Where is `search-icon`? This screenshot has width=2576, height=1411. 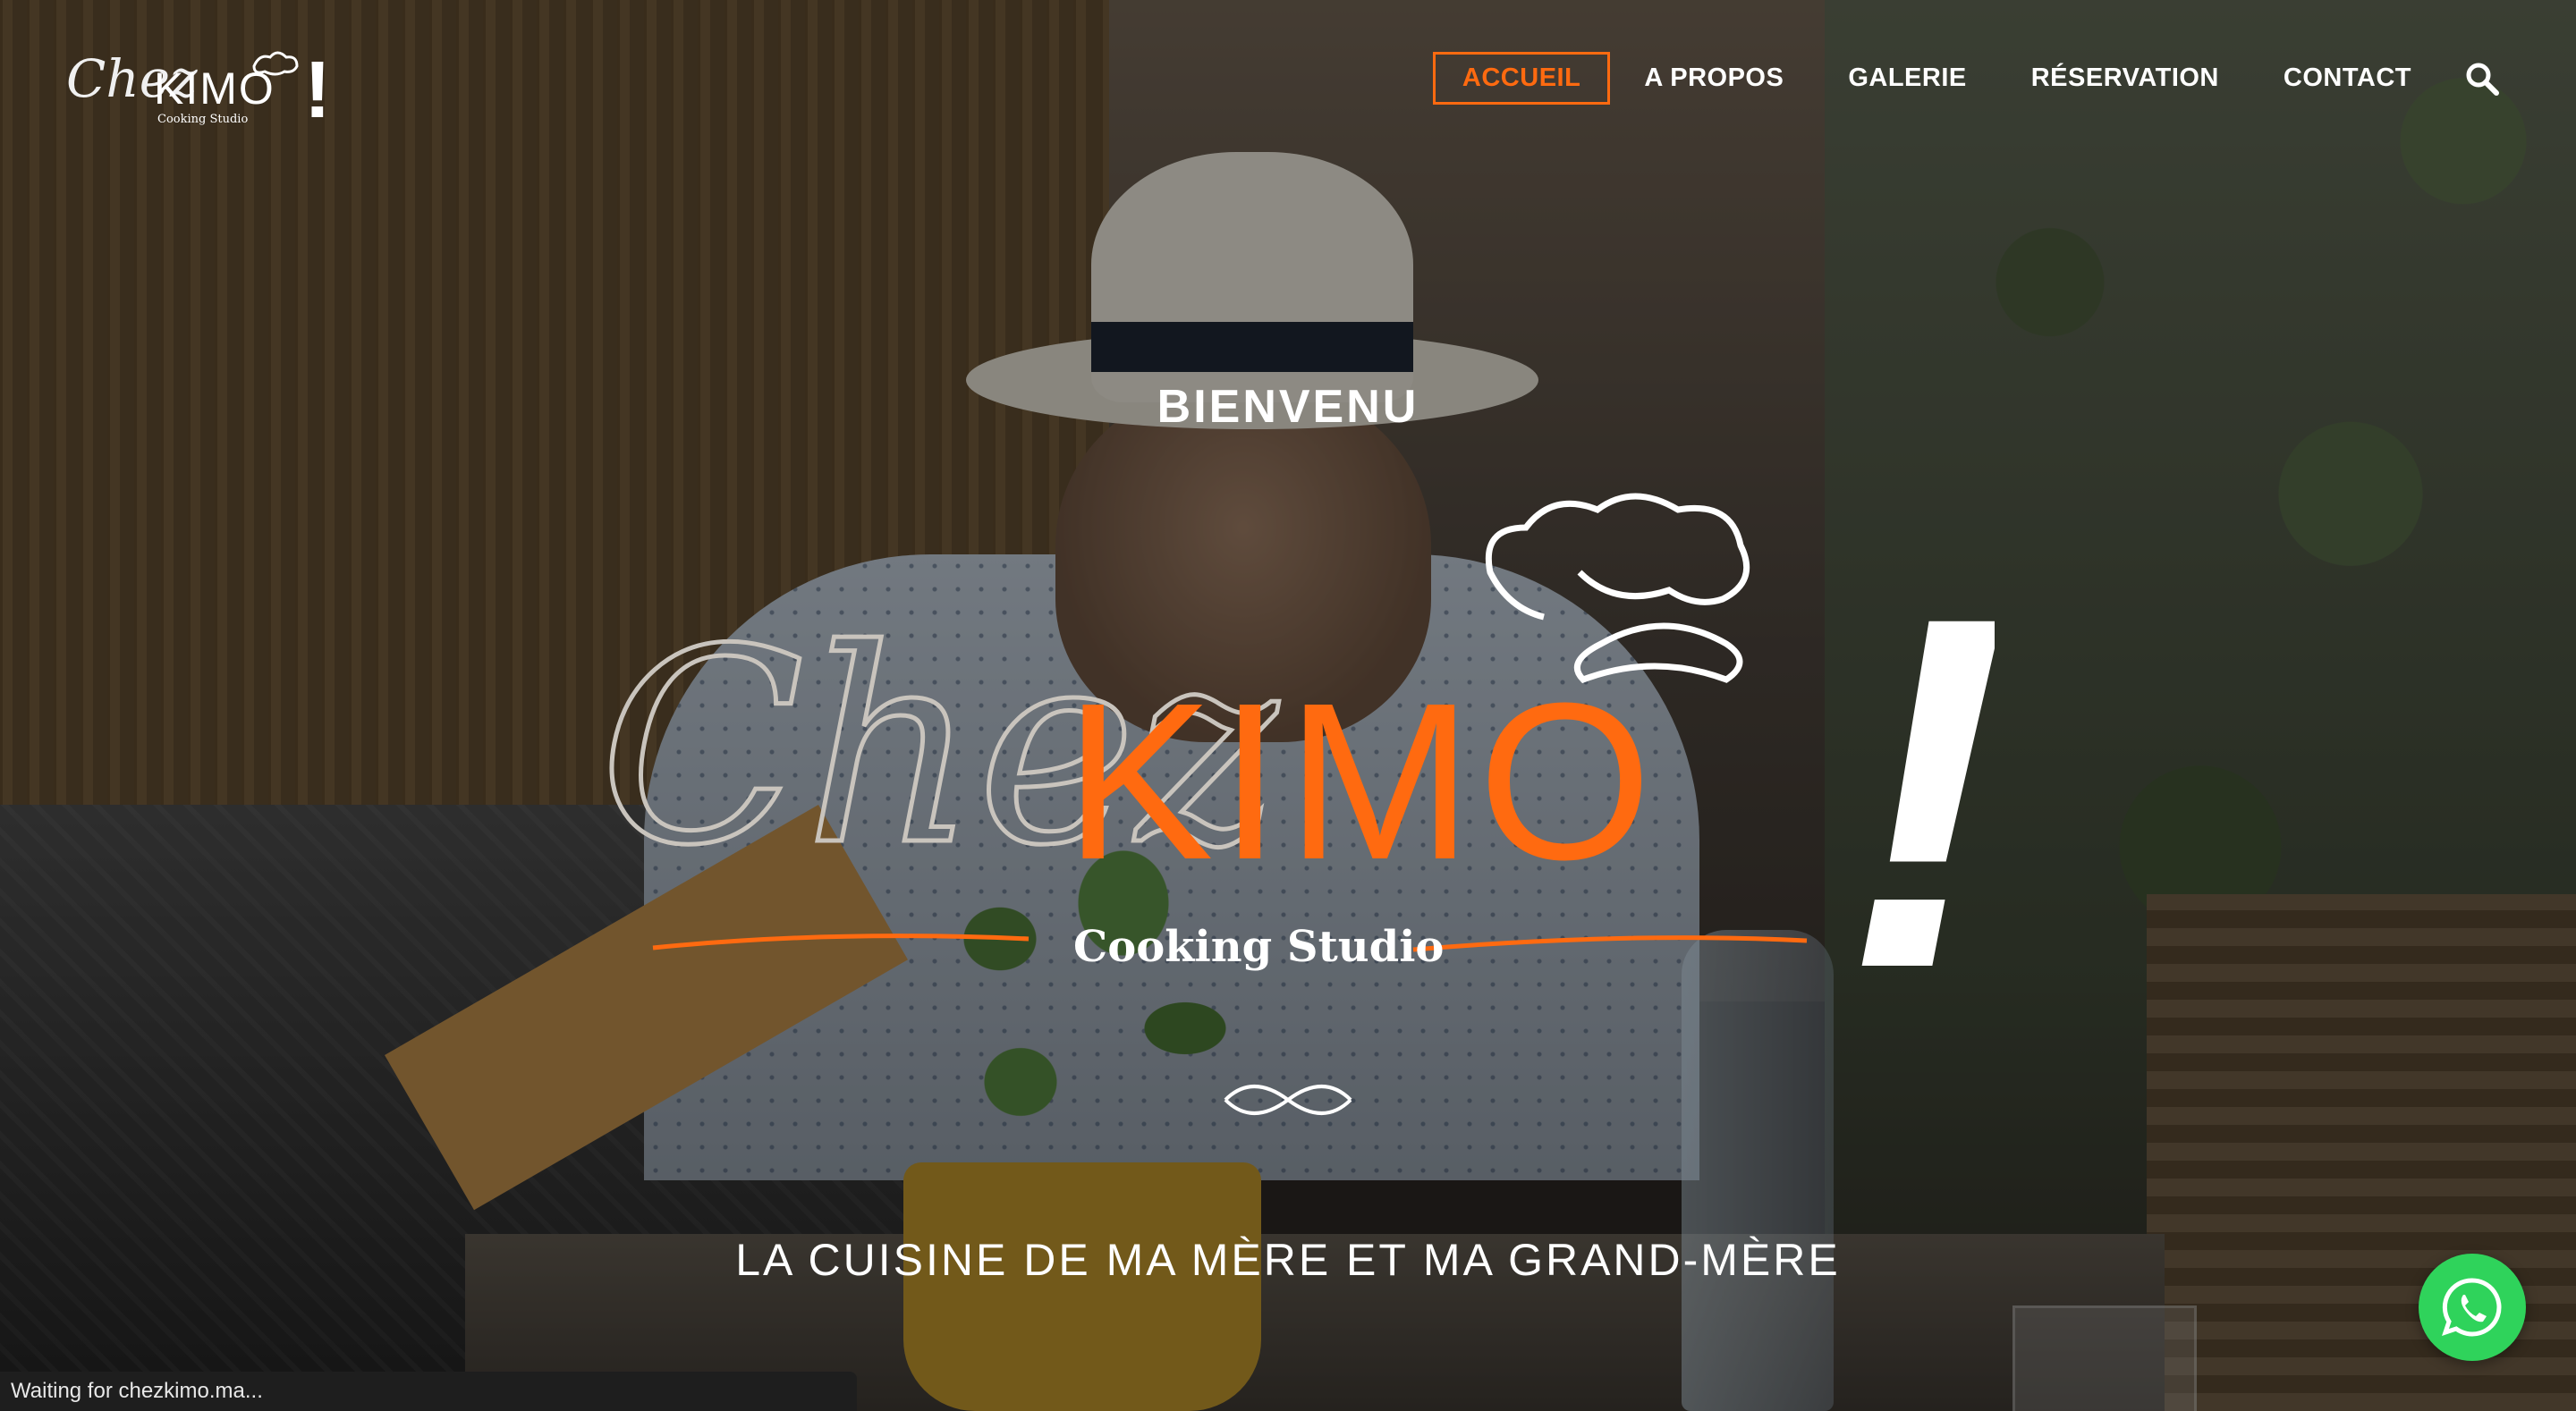 search-icon is located at coordinates (2482, 80).